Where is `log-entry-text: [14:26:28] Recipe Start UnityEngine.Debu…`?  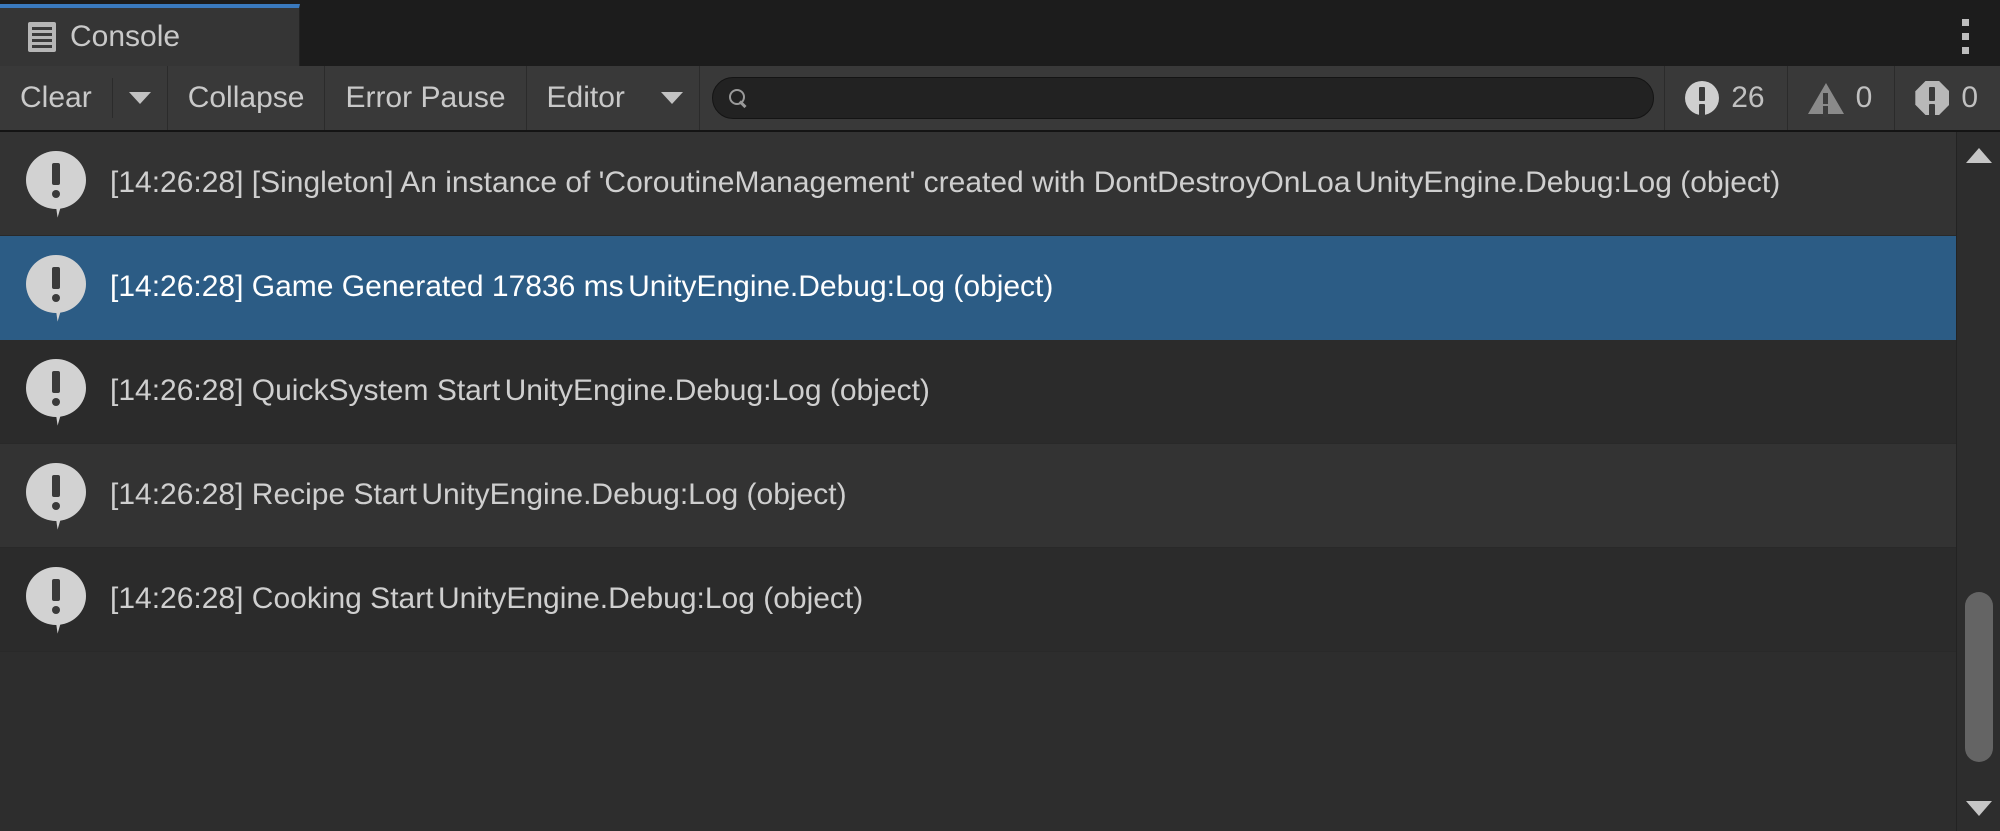
log-entry-text: [14:26:28] Recipe Start UnityEngine.Debu… is located at coordinates (1033, 495).